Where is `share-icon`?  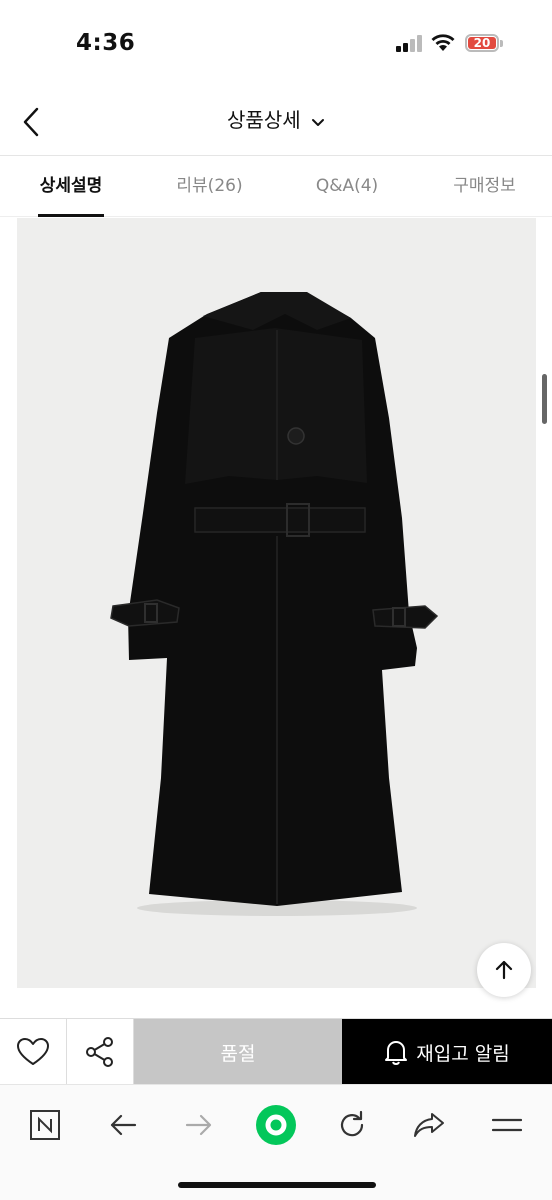 share-icon is located at coordinates (99, 1052).